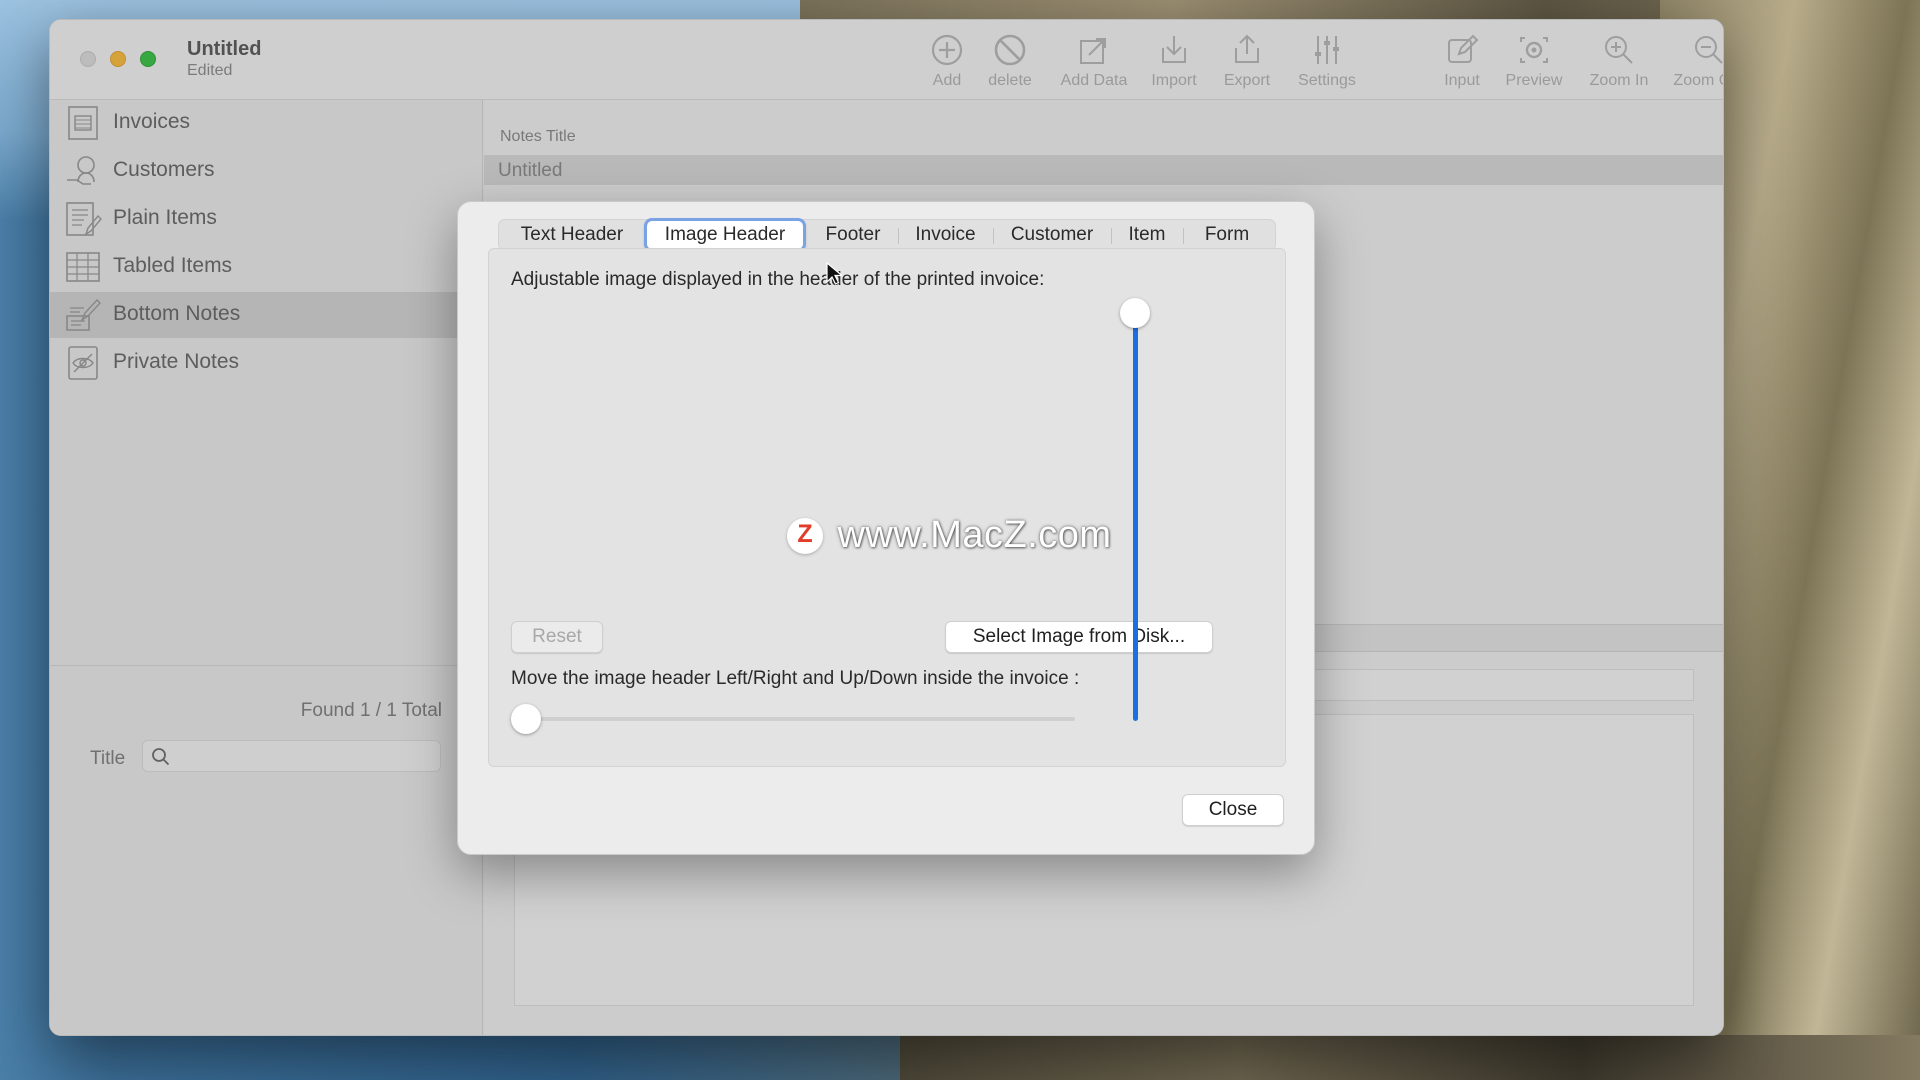 Image resolution: width=1920 pixels, height=1080 pixels. What do you see at coordinates (164, 169) in the screenshot?
I see `sidebar-label-customers: Customers` at bounding box center [164, 169].